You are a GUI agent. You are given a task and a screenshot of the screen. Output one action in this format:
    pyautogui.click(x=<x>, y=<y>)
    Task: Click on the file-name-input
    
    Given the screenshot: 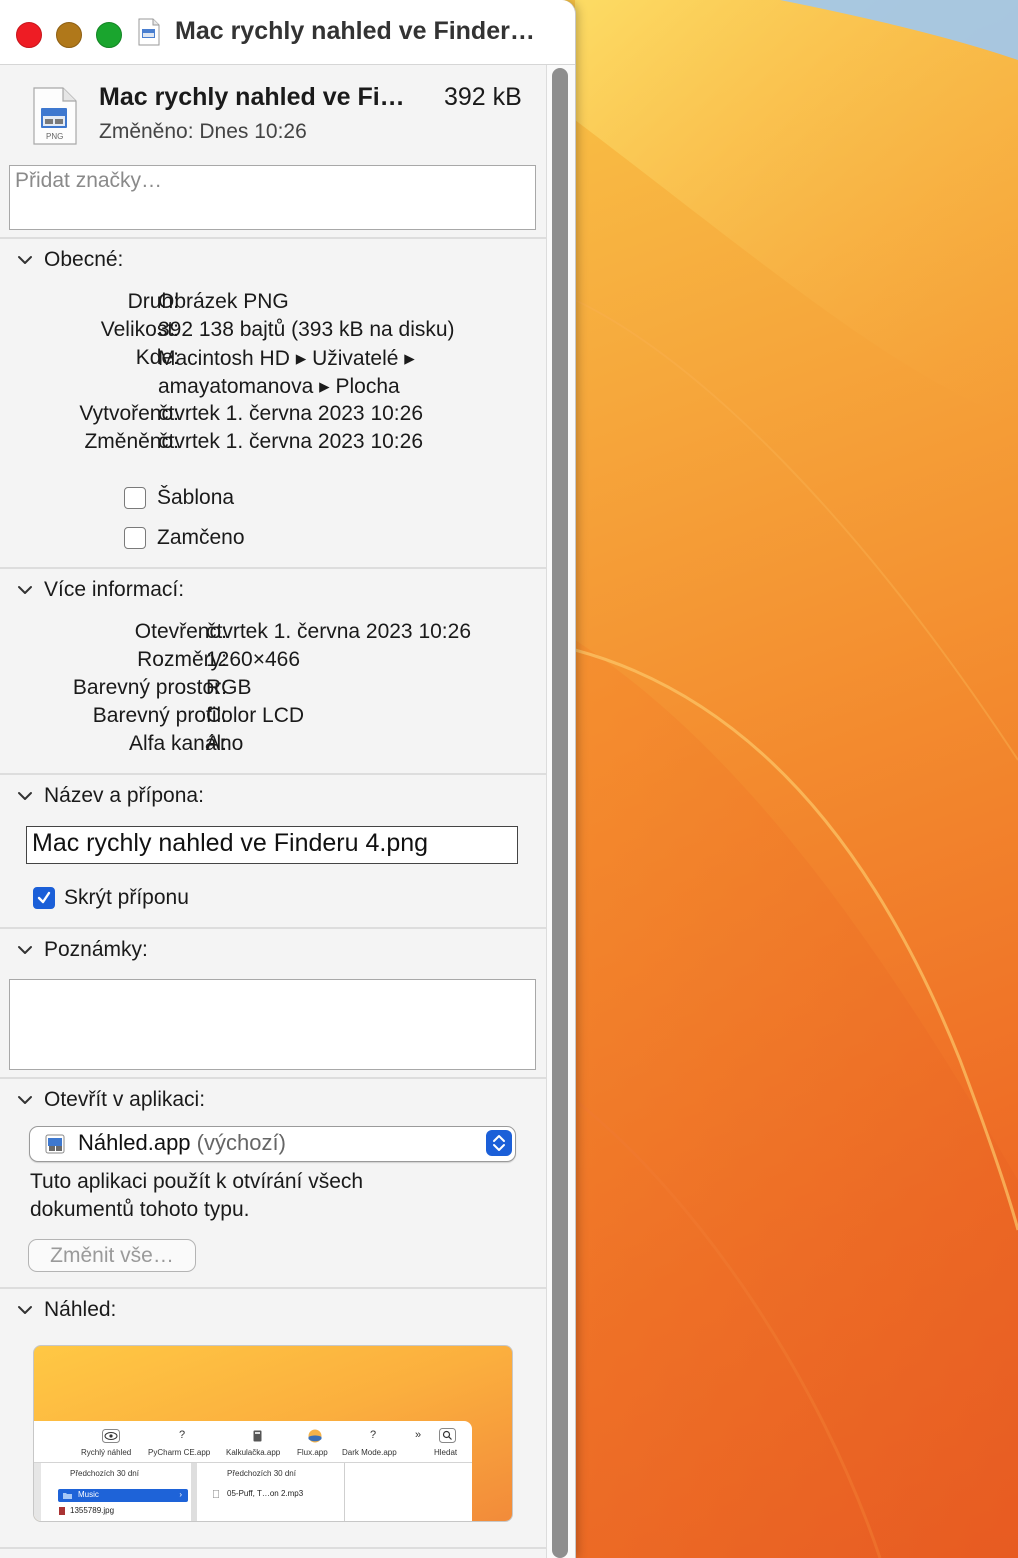 What is the action you would take?
    pyautogui.click(x=272, y=843)
    